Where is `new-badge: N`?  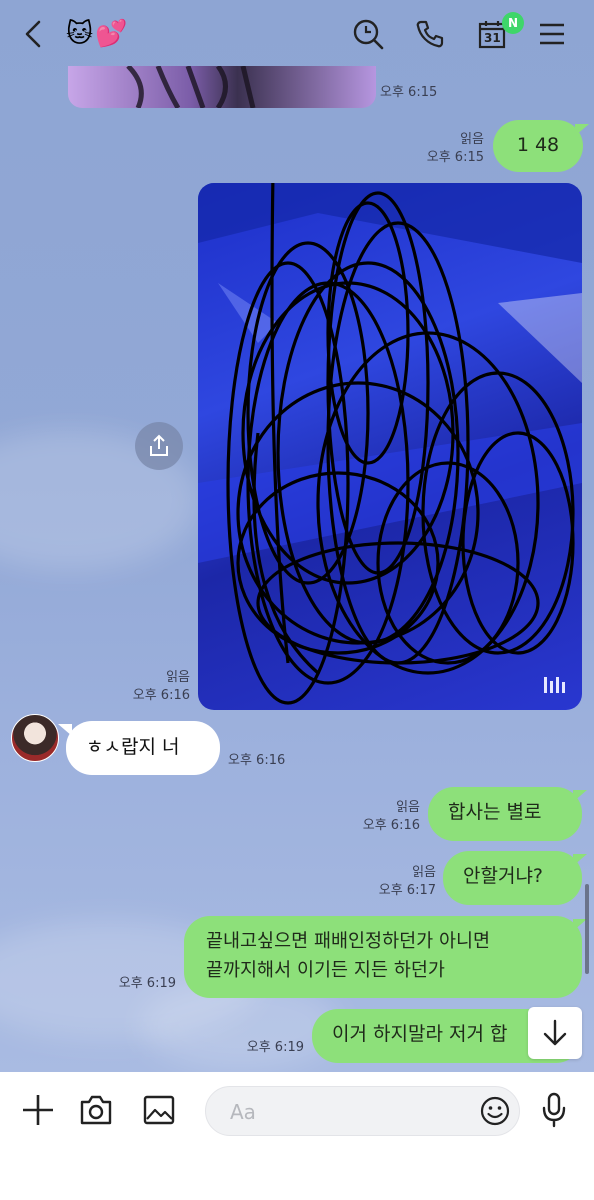 new-badge: N is located at coordinates (513, 23).